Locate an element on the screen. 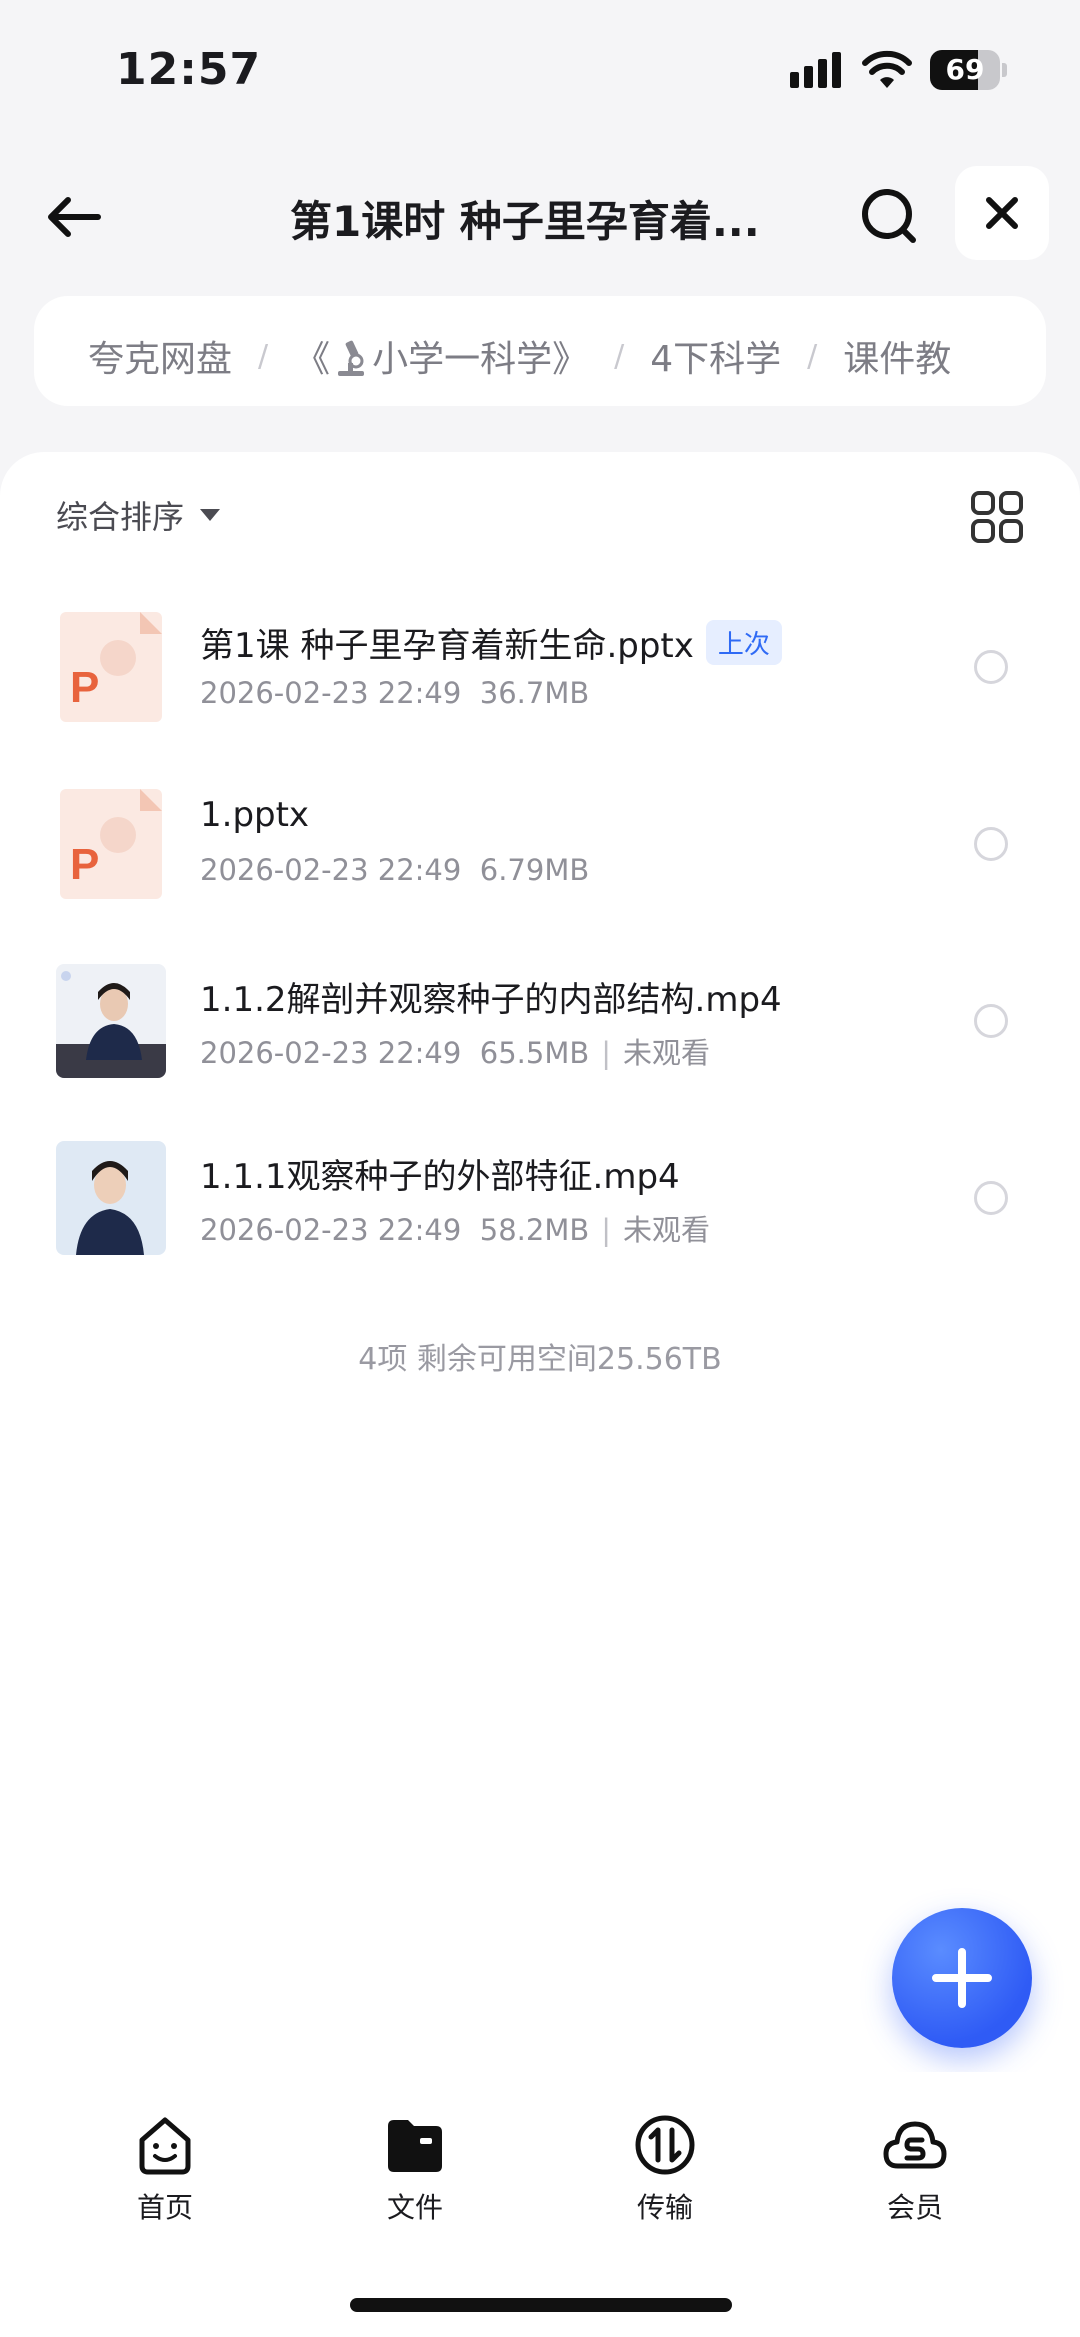  file-name-text: 1.pptx is located at coordinates (255, 815).